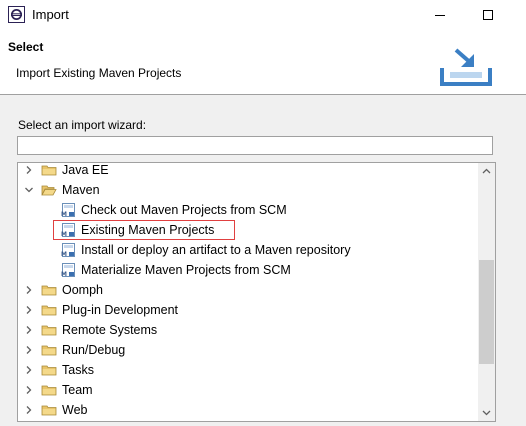  I want to click on scroll-down-button, so click(486, 412).